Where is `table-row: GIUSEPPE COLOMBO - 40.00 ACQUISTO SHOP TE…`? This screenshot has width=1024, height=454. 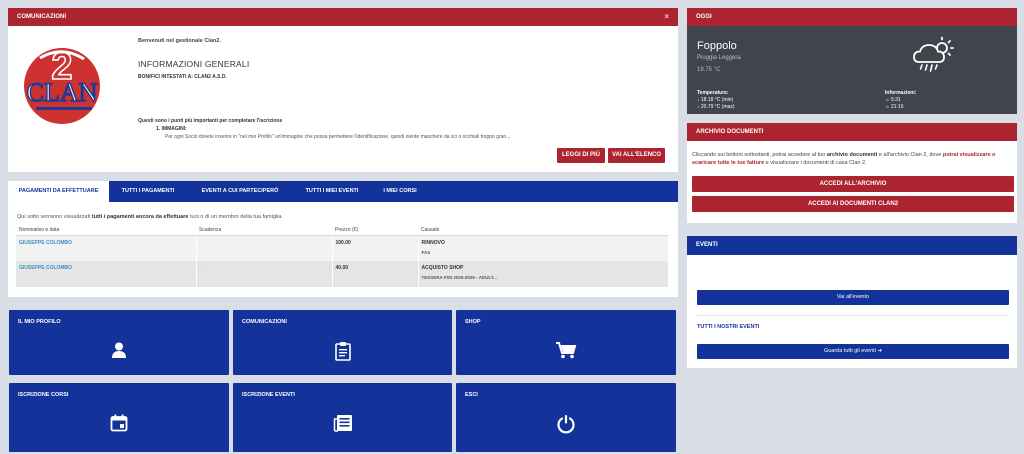
table-row: GIUSEPPE COLOMBO - 40.00 ACQUISTO SHOP TE… is located at coordinates (342, 274).